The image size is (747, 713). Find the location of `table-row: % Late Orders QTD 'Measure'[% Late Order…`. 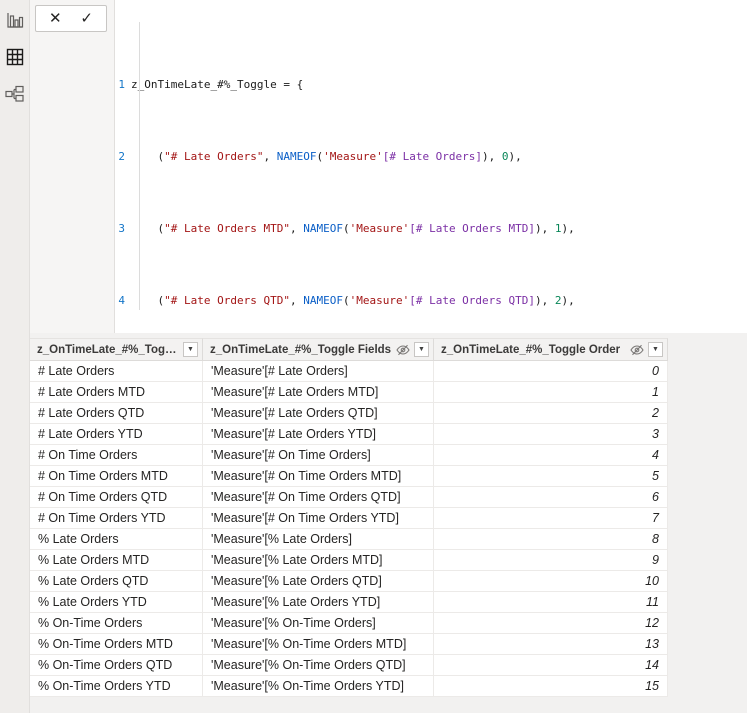

table-row: % Late Orders QTD 'Measure'[% Late Order… is located at coordinates (349, 581).